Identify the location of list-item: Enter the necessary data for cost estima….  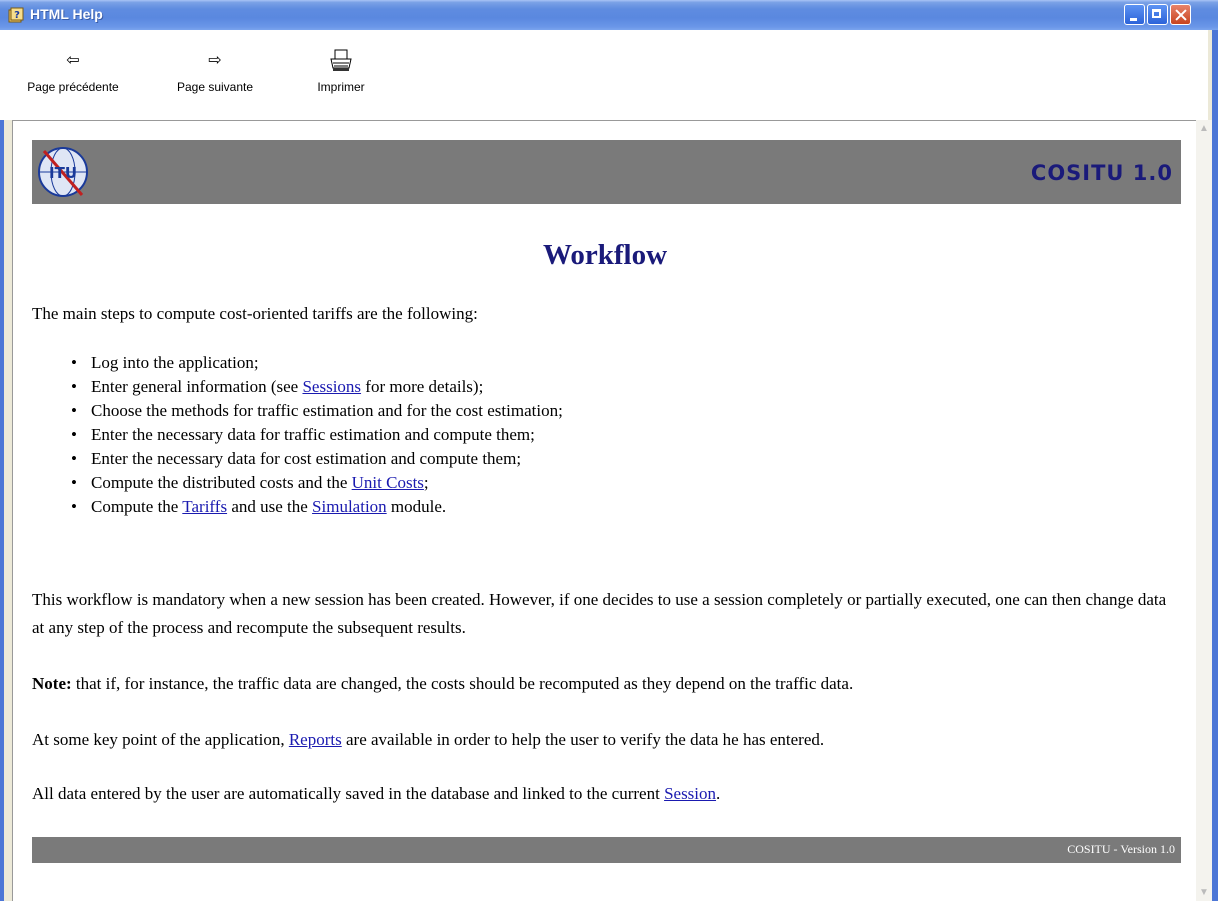
(317, 459).